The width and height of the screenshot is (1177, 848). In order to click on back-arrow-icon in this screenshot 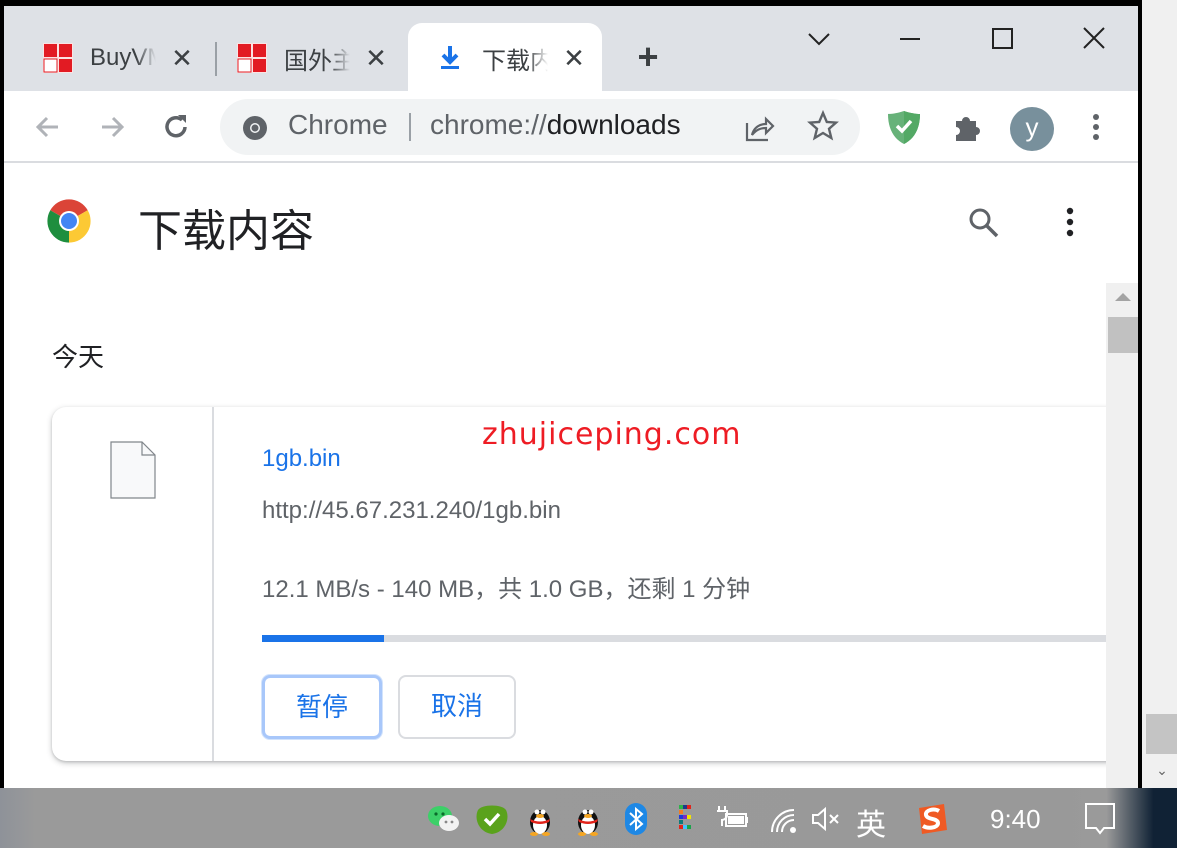, I will do `click(48, 127)`.